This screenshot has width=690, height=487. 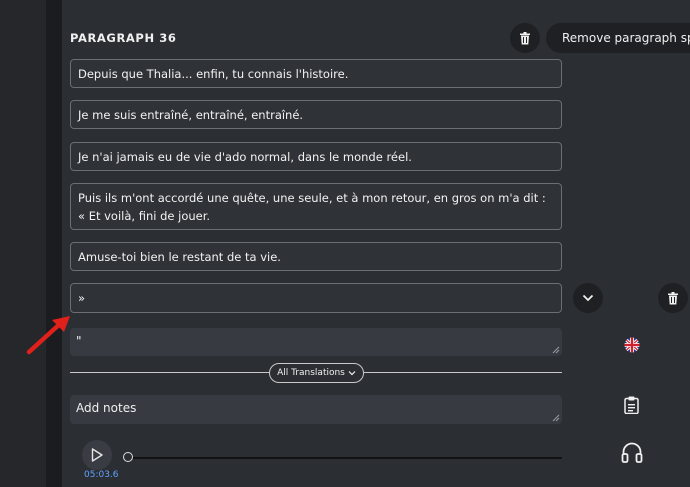 What do you see at coordinates (48, 335) in the screenshot?
I see `annotation-arrow-icon` at bounding box center [48, 335].